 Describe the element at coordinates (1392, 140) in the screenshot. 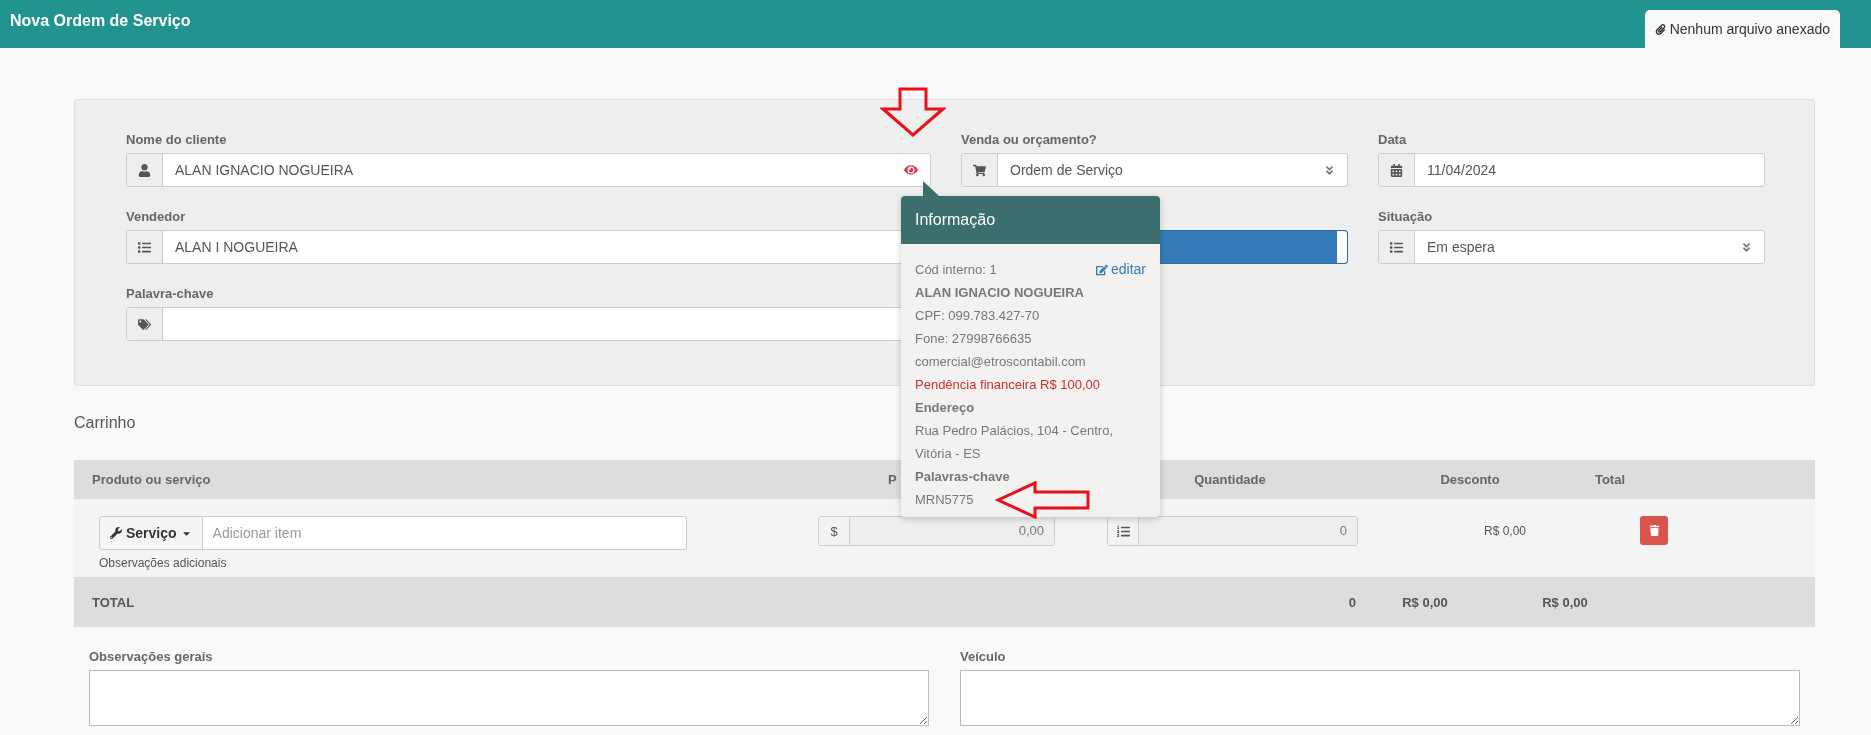

I see `field-label: Data` at that location.